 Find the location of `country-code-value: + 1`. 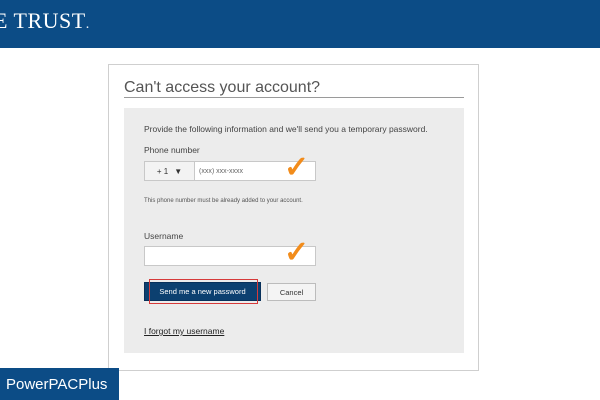

country-code-value: + 1 is located at coordinates (162, 171).